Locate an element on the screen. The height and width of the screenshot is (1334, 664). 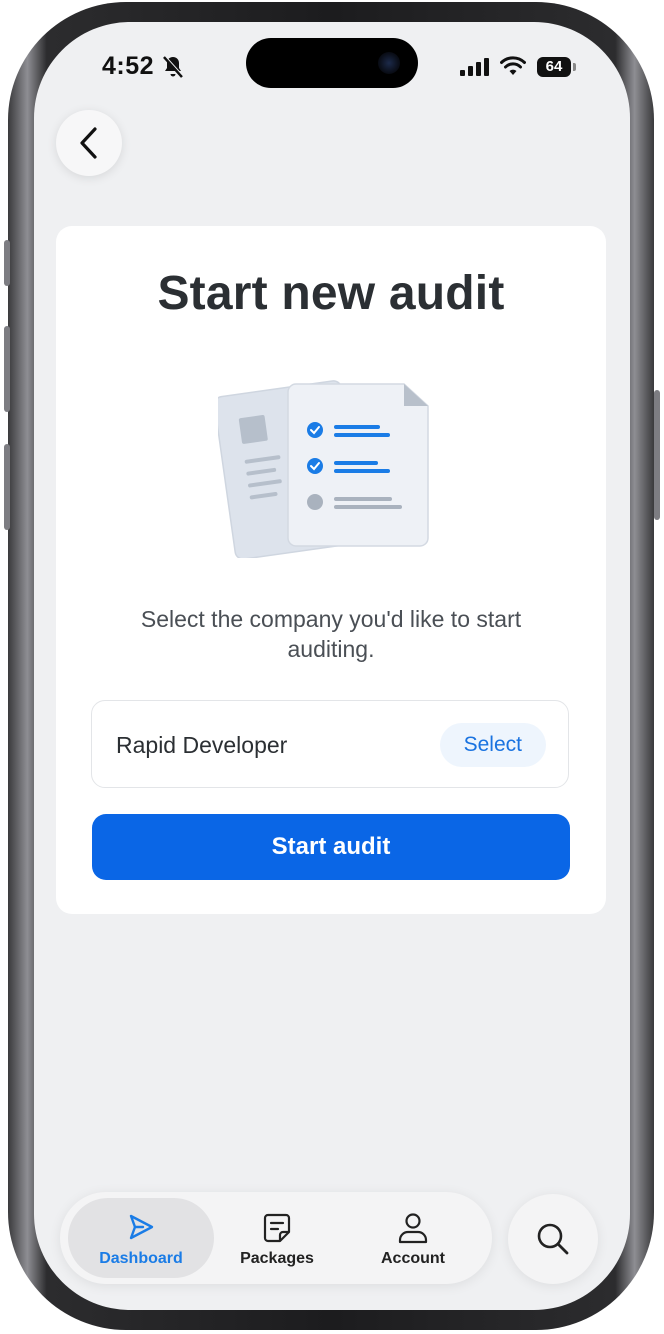
dynamic-island is located at coordinates (332, 63).